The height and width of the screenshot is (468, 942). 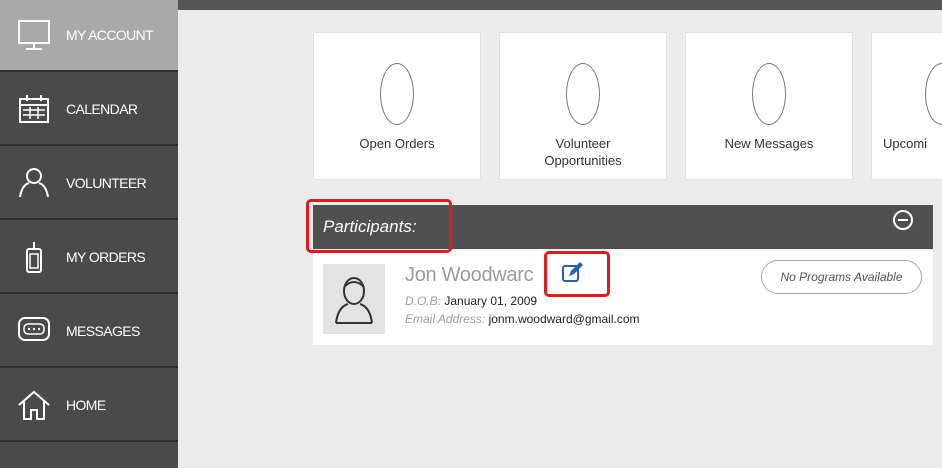 I want to click on sidebar-item-label: MESSAGES, so click(x=103, y=331).